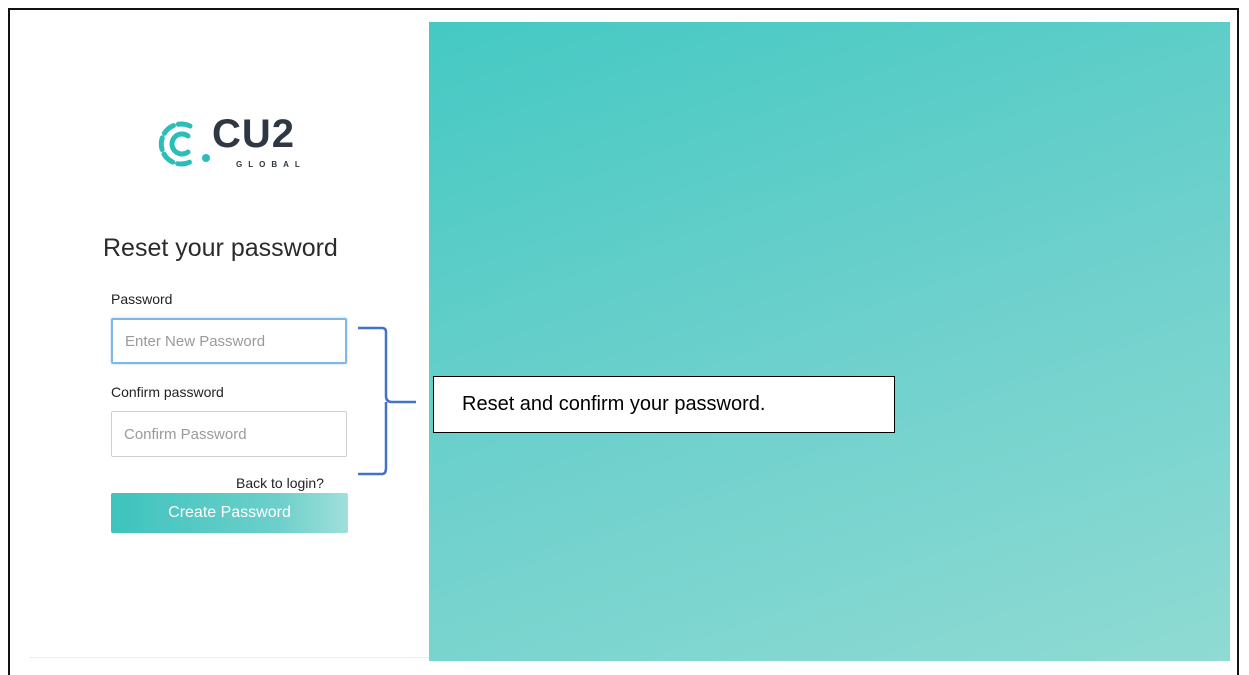  I want to click on logo-dot, so click(206, 158).